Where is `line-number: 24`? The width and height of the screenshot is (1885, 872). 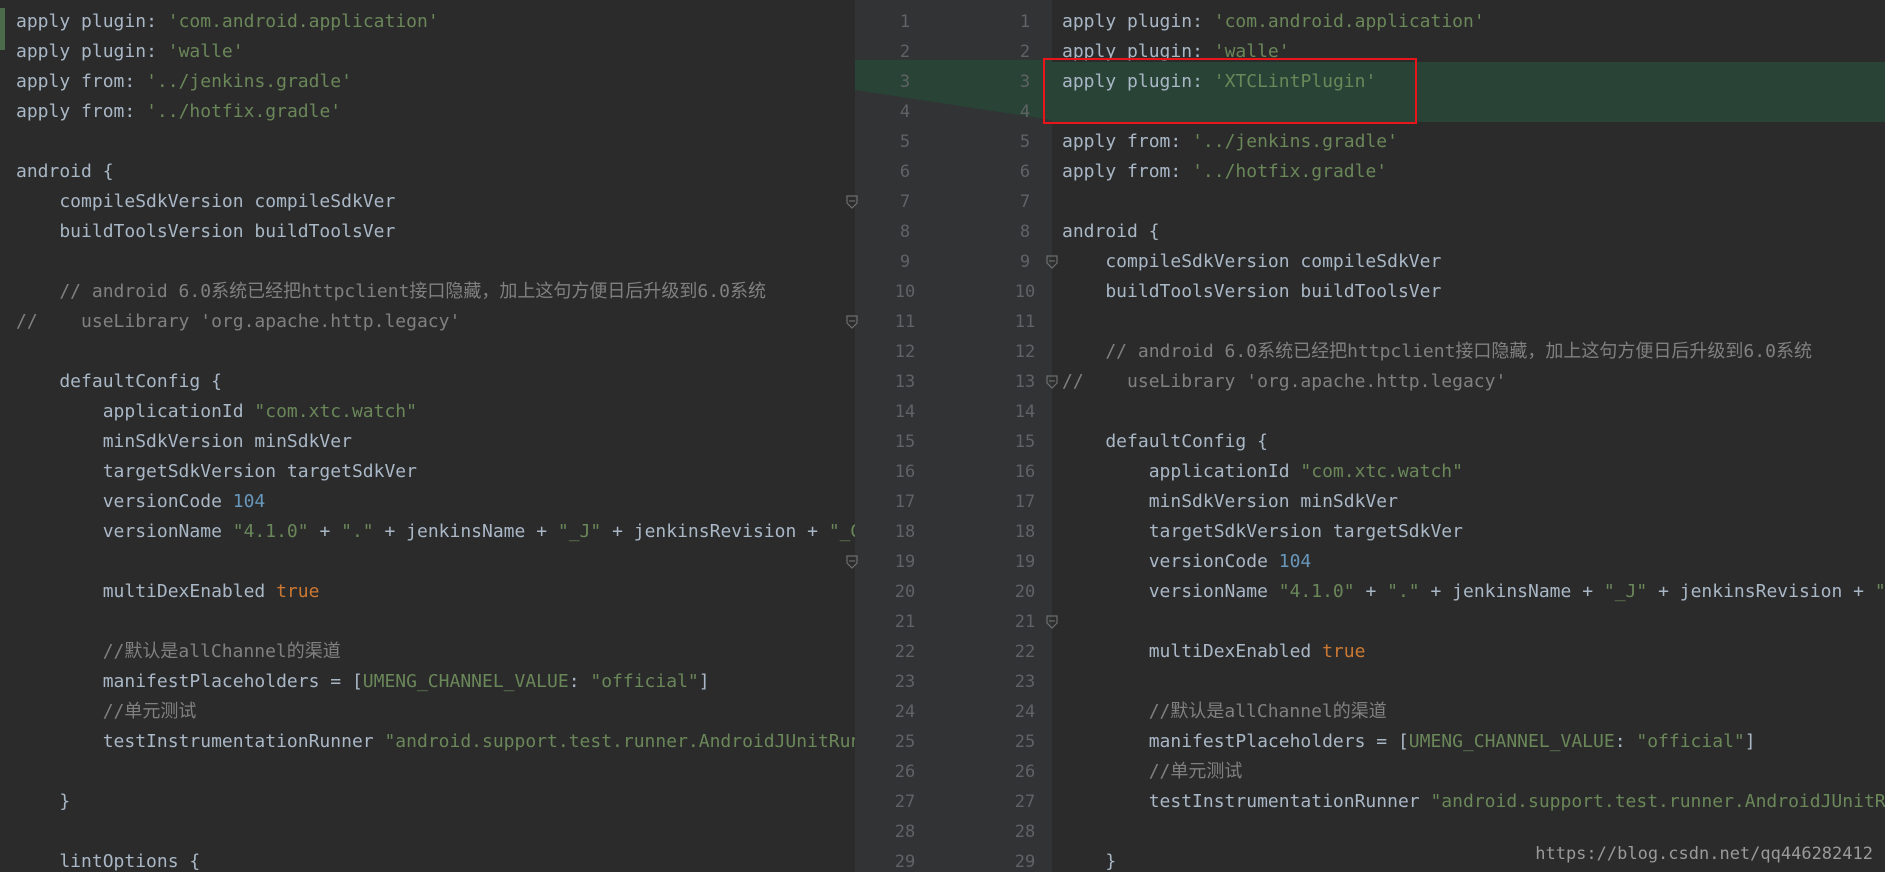 line-number: 24 is located at coordinates (1025, 712).